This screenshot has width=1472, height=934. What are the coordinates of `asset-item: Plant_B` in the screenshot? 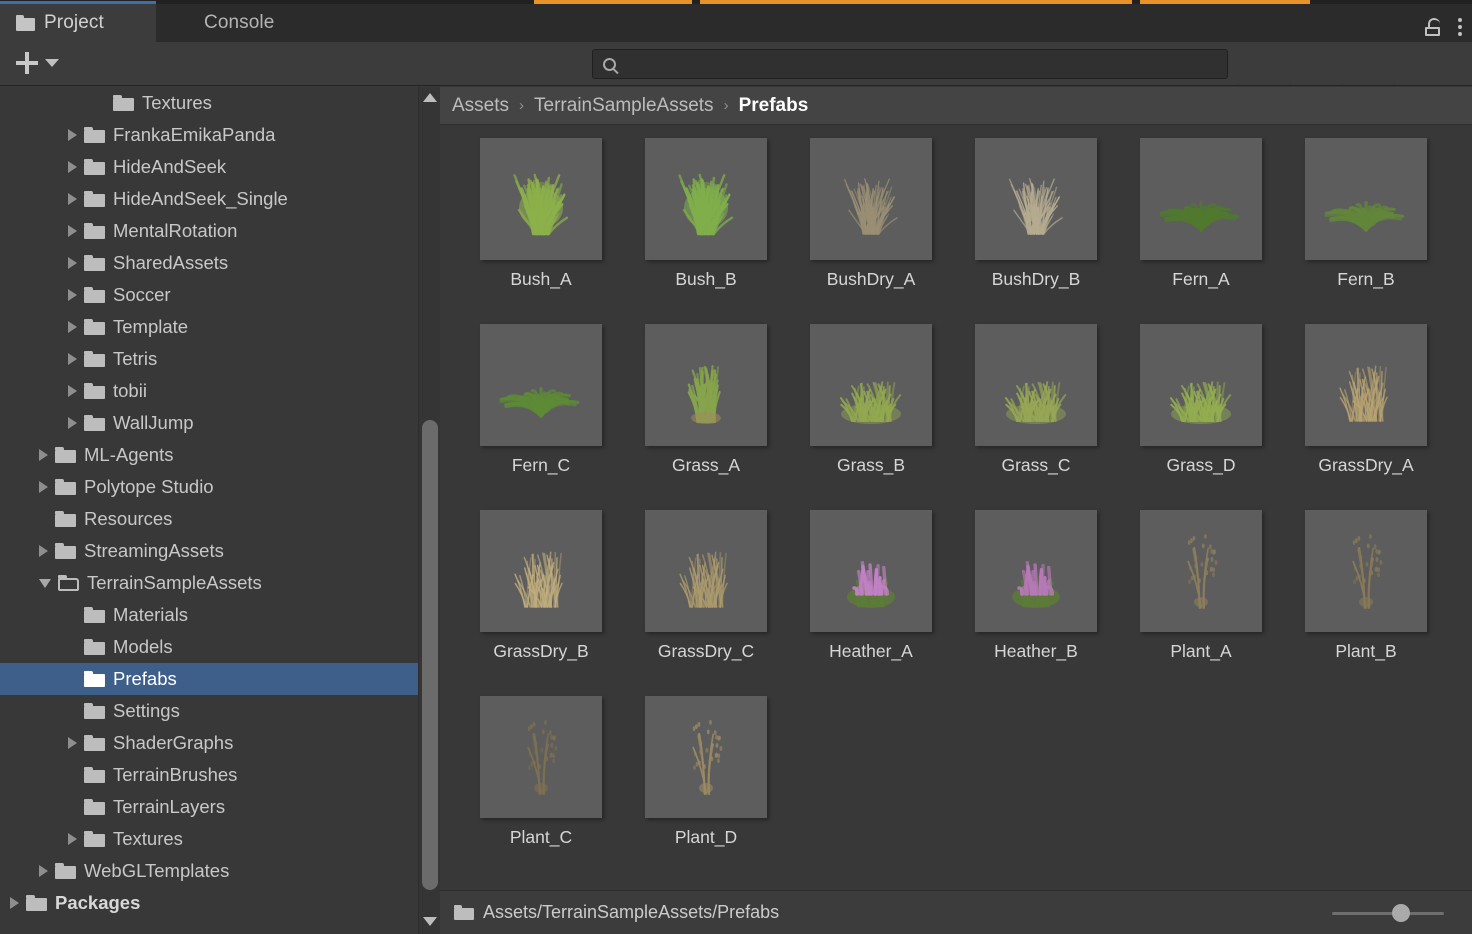 It's located at (1366, 586).